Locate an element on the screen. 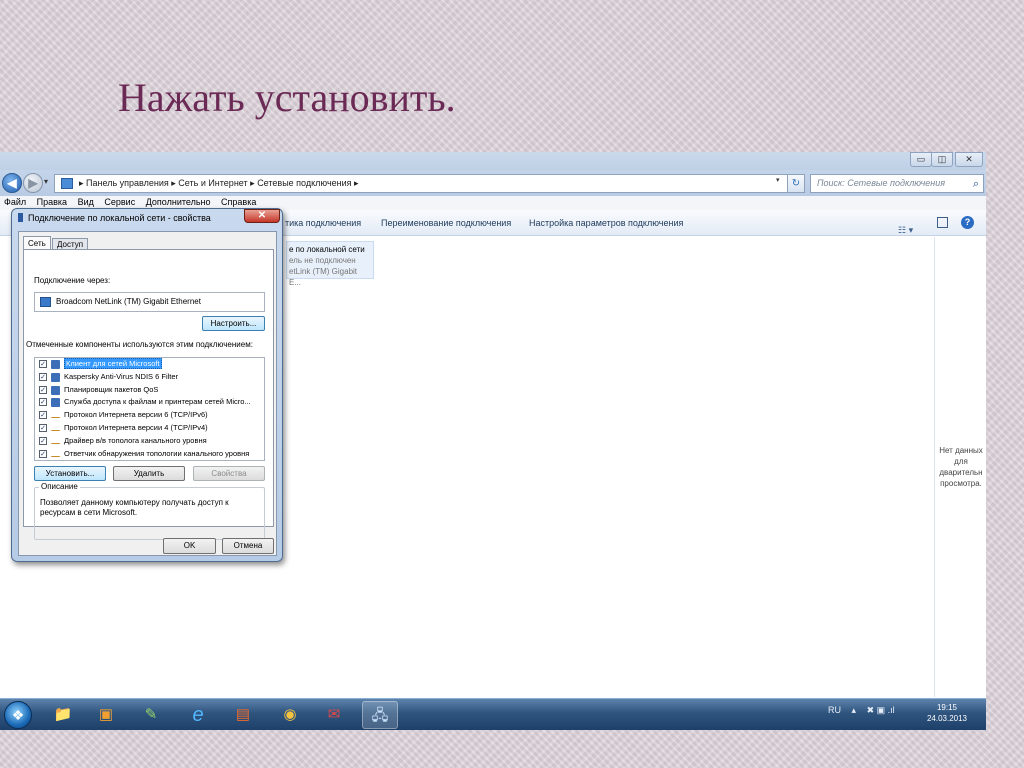  maximize-button: ◫ is located at coordinates (942, 159).